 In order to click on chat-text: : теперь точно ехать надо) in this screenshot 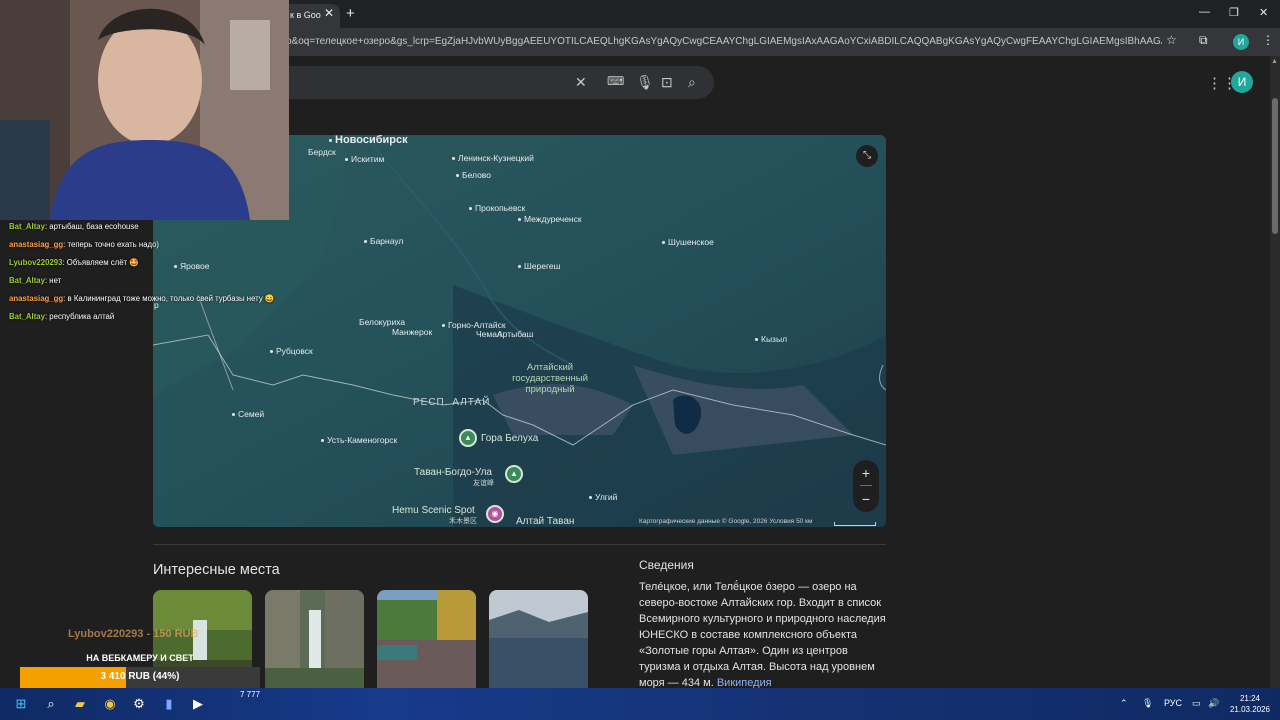, I will do `click(111, 244)`.